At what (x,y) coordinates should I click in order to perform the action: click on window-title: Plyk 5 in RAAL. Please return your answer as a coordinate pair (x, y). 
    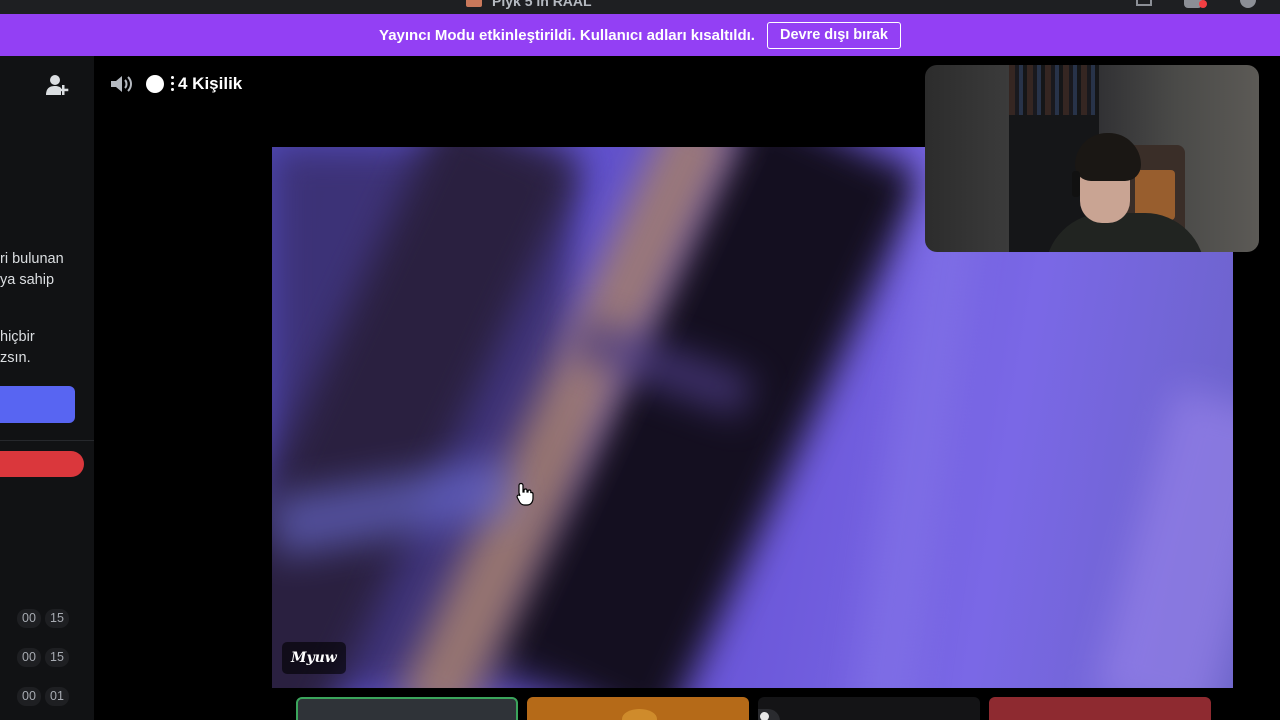
    Looking at the image, I should click on (542, 4).